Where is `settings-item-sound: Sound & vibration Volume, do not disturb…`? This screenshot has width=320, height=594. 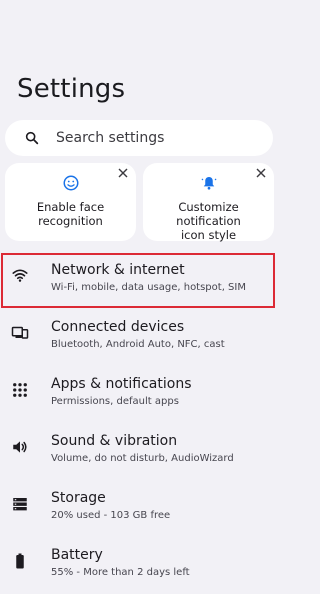 settings-item-sound: Sound & vibration Volume, do not disturb… is located at coordinates (140, 452).